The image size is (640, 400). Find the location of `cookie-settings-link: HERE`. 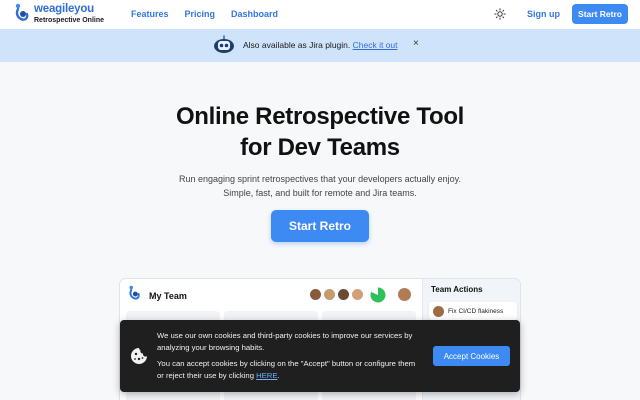

cookie-settings-link: HERE is located at coordinates (266, 375).